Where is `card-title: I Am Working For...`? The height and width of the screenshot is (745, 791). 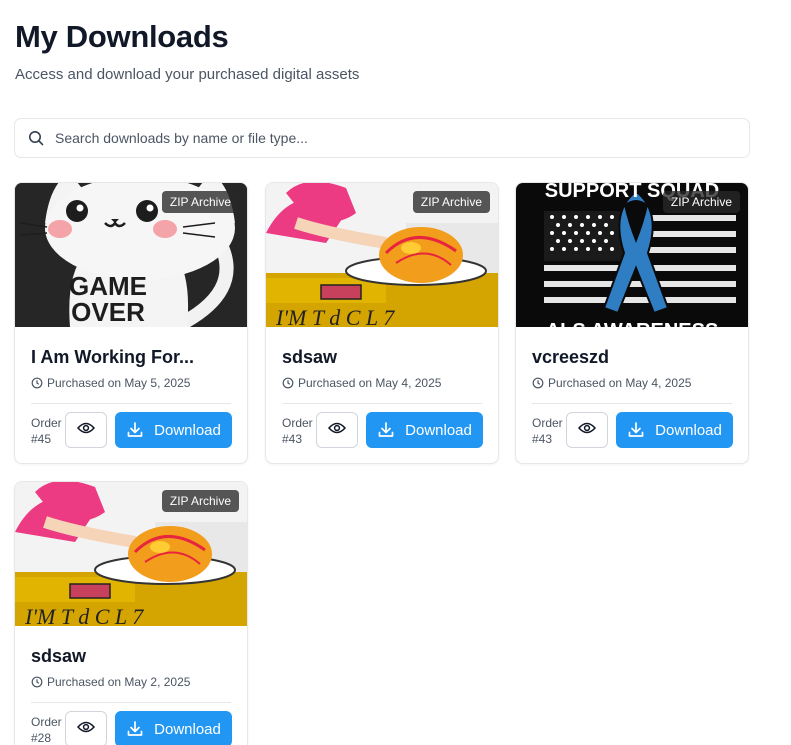
card-title: I Am Working For... is located at coordinates (113, 357).